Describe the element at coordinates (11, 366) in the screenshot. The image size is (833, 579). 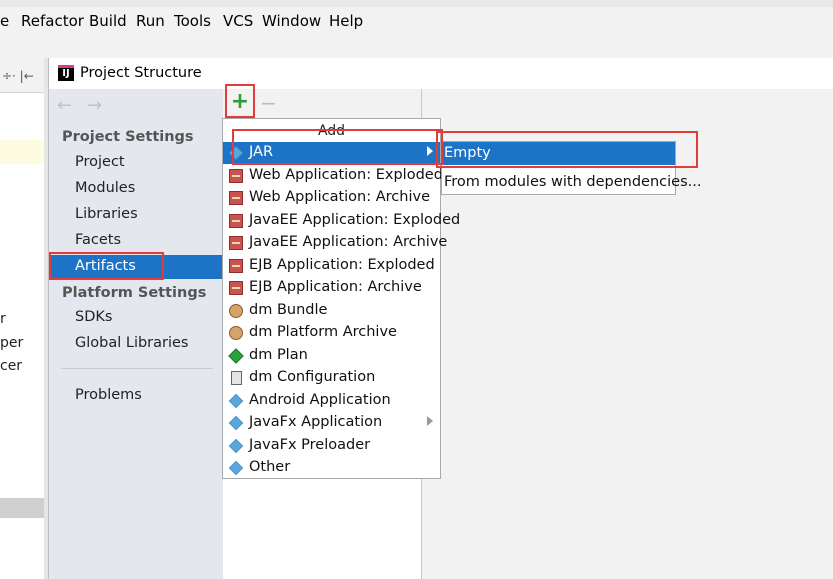
I see `background-text-fragment: cer` at that location.